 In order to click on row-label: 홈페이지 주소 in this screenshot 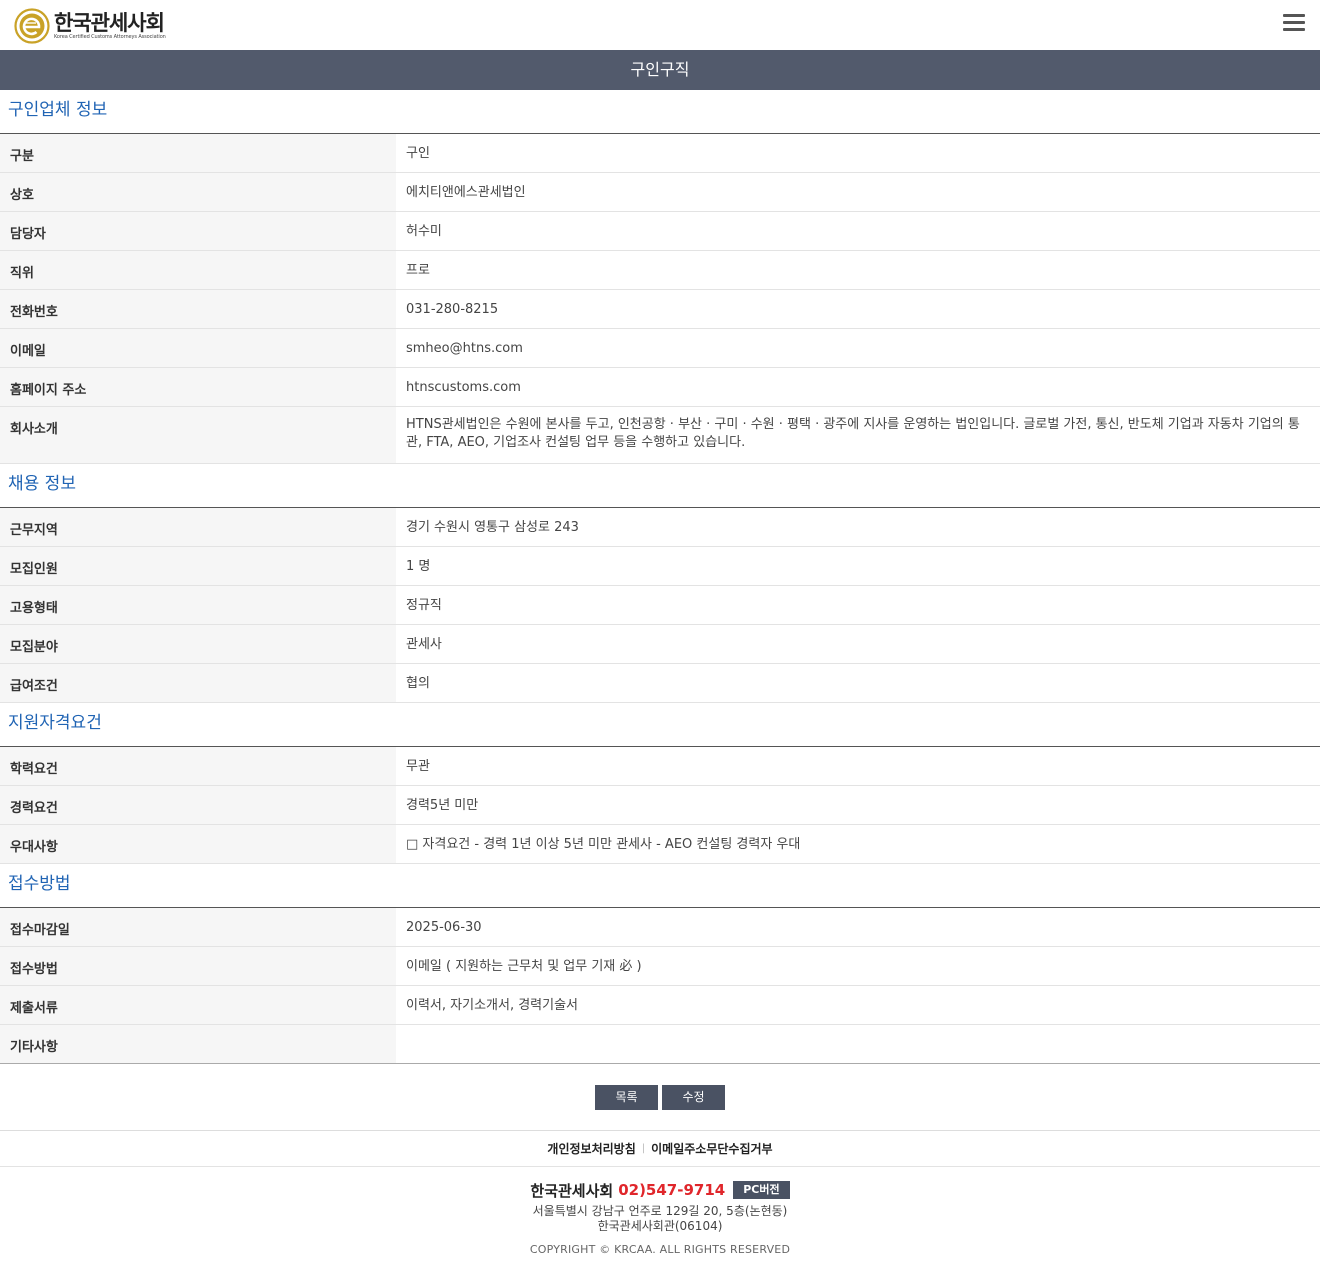, I will do `click(198, 387)`.